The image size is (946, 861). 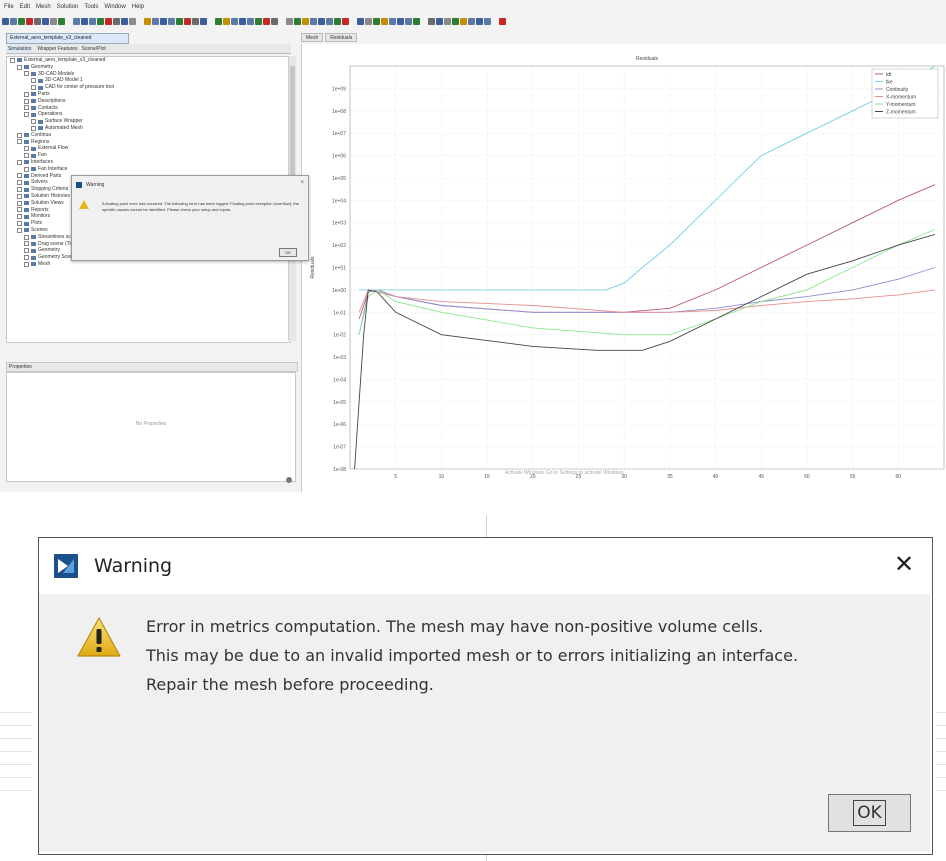 What do you see at coordinates (148, 264) in the screenshot?
I see `tree-item: Mesh` at bounding box center [148, 264].